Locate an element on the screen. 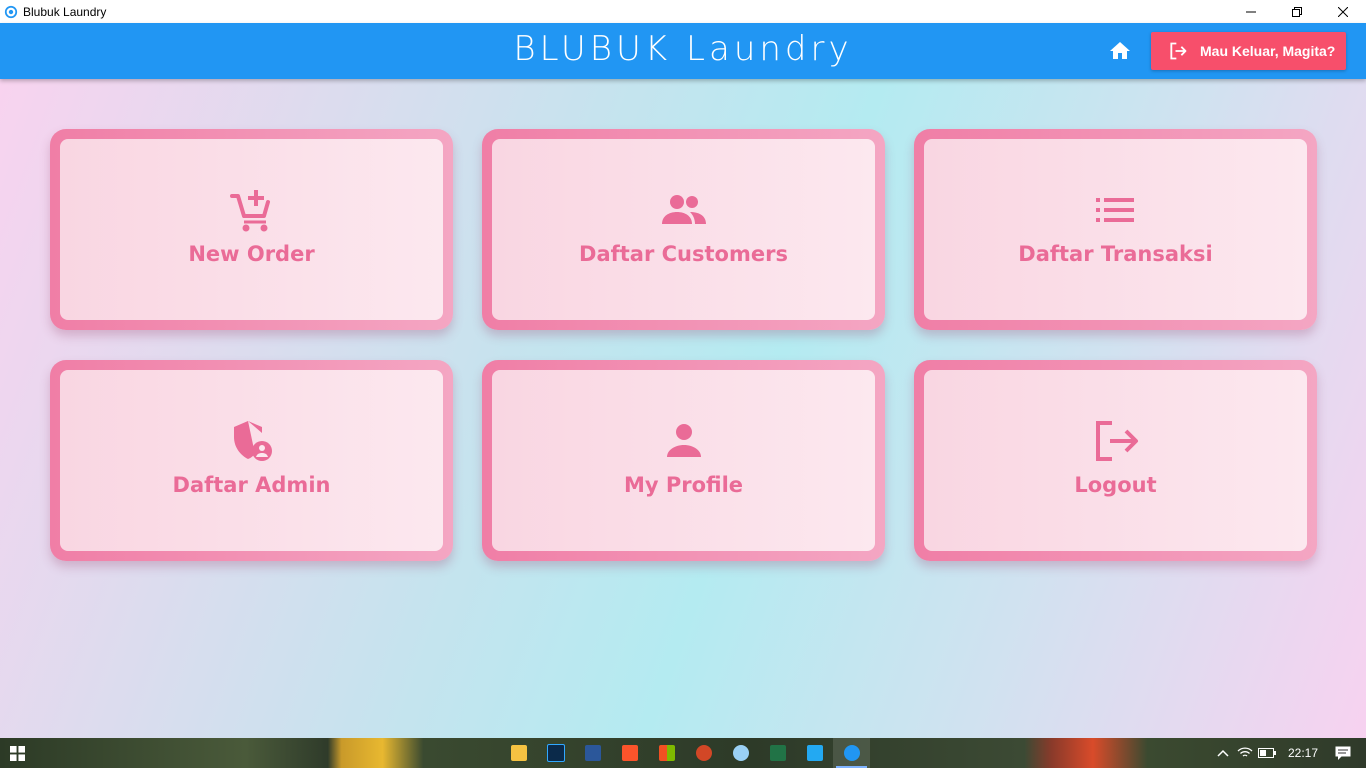  menu-card-logout: Logout is located at coordinates (1115, 460).